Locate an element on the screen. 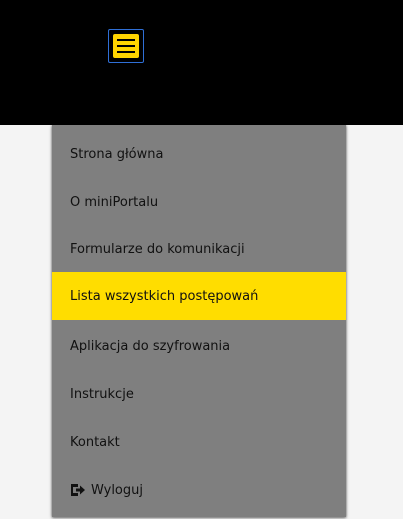 The width and height of the screenshot is (403, 519). menu-item-label: Kontakt is located at coordinates (95, 442).